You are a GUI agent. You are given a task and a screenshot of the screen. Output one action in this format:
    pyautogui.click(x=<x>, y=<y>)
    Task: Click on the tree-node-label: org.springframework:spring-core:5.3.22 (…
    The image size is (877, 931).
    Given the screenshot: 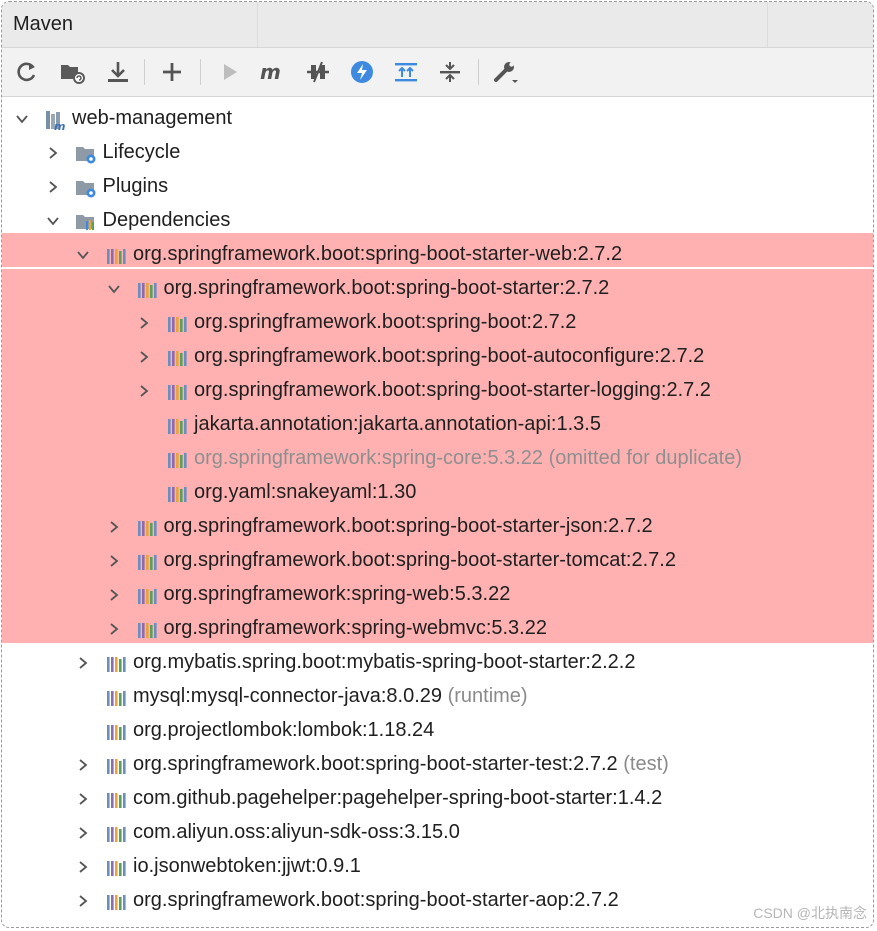 What is the action you would take?
    pyautogui.click(x=468, y=458)
    